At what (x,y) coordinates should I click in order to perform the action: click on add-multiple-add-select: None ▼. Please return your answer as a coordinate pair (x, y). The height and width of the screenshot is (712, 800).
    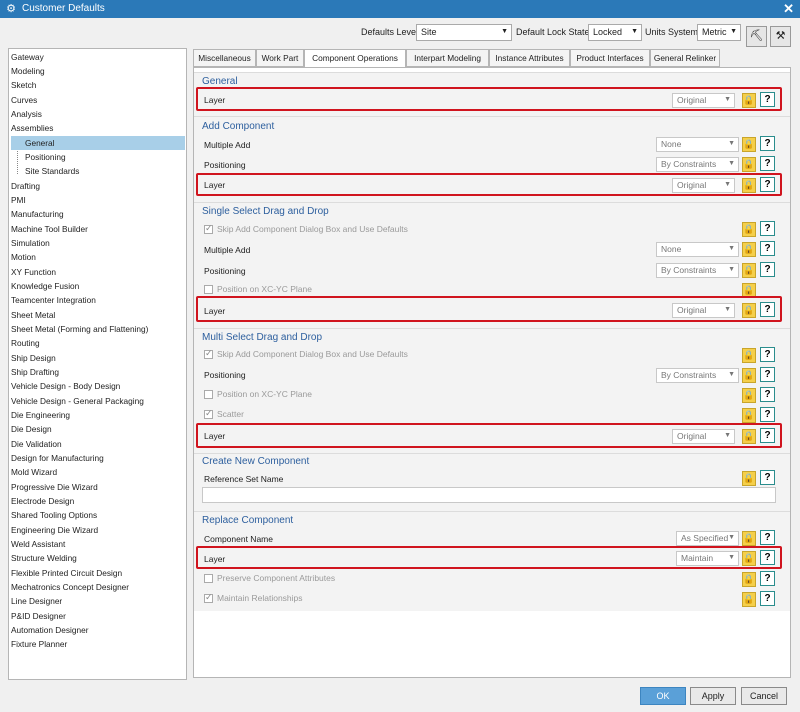
    Looking at the image, I should click on (697, 144).